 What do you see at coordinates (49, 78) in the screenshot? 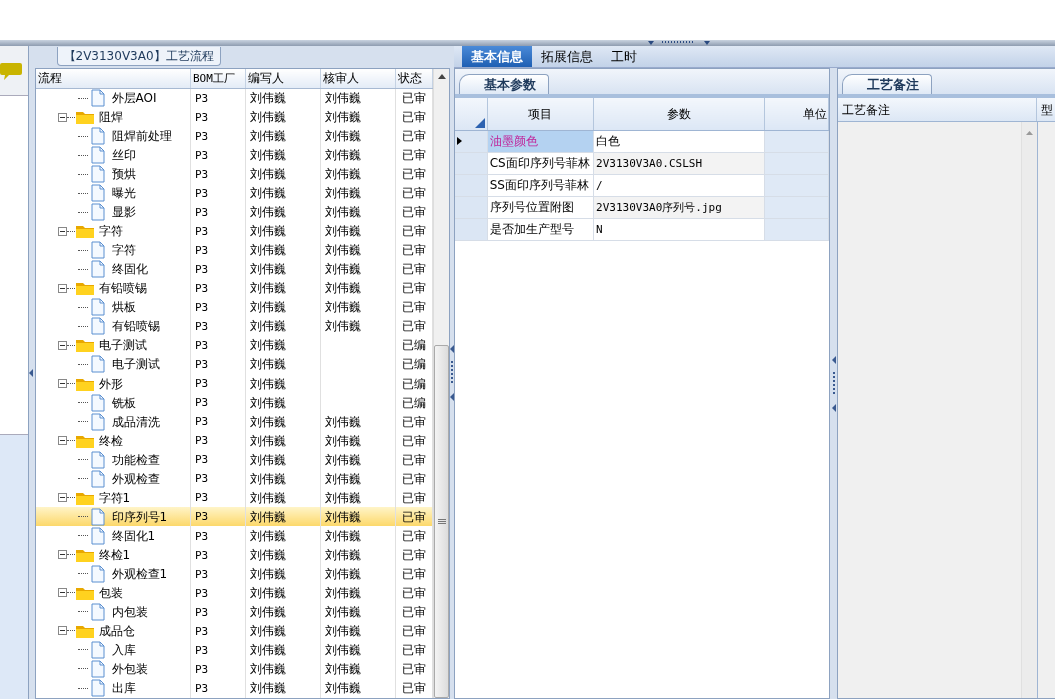
I see `column-header: 流程` at bounding box center [49, 78].